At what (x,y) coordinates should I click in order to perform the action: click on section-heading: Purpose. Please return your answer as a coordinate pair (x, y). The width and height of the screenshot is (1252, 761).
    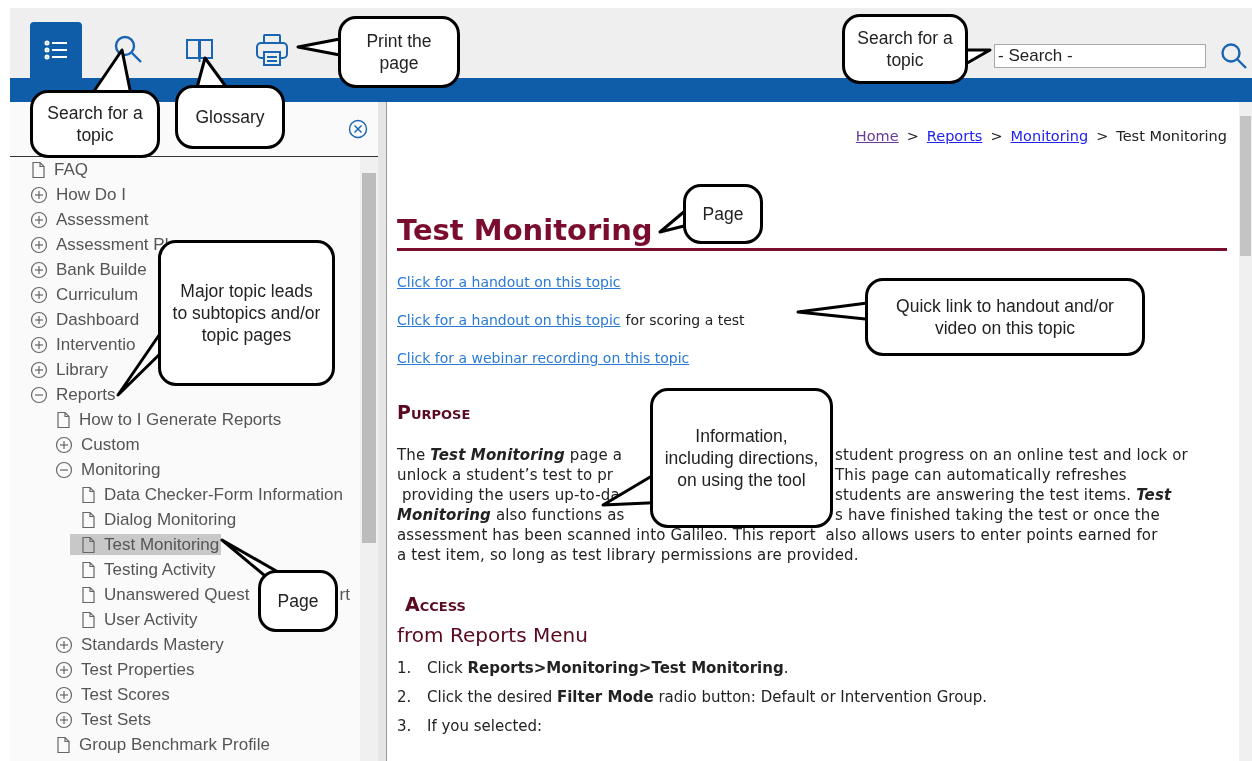
    Looking at the image, I should click on (434, 412).